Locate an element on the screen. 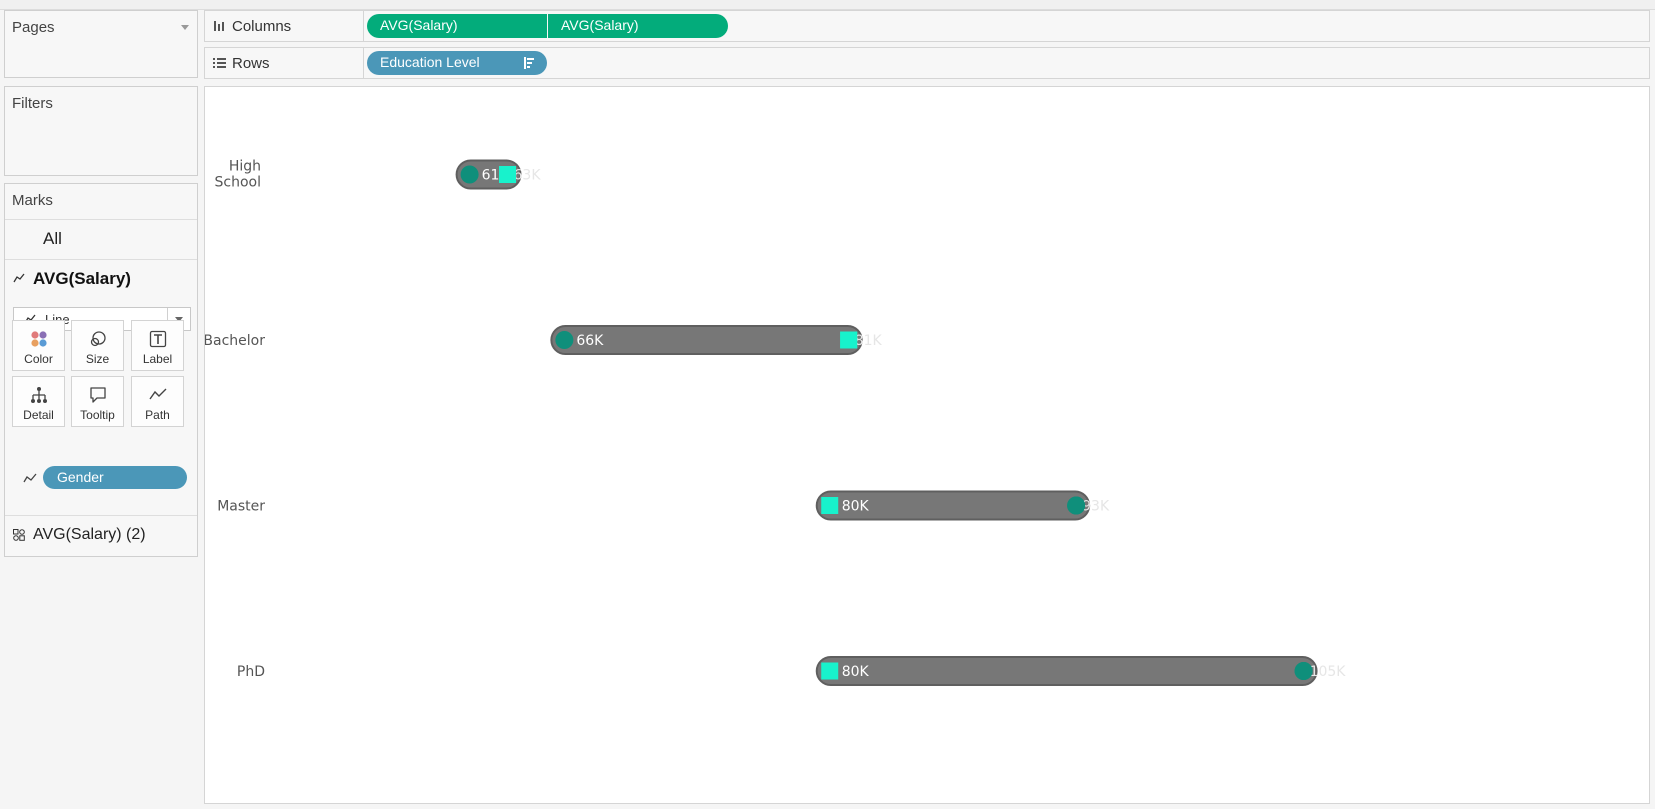  rows-pill-education-level: Education Level is located at coordinates (457, 63).